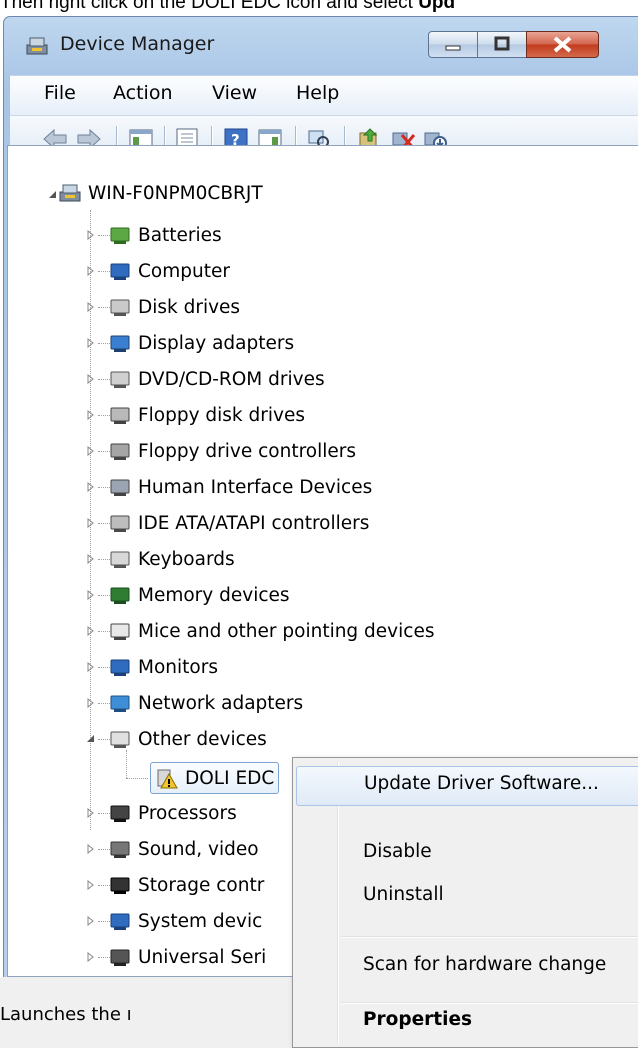  What do you see at coordinates (174, 307) in the screenshot?
I see `tree-item-disk-drives: Disk drives` at bounding box center [174, 307].